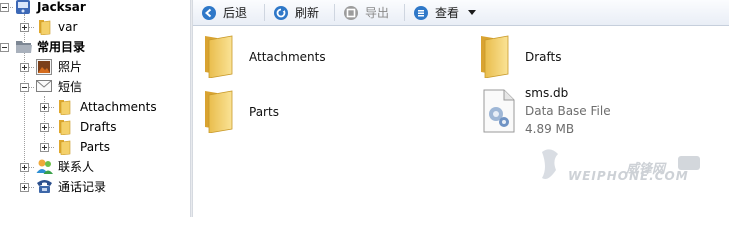  What do you see at coordinates (235, 13) in the screenshot?
I see `back-button-label: 后退` at bounding box center [235, 13].